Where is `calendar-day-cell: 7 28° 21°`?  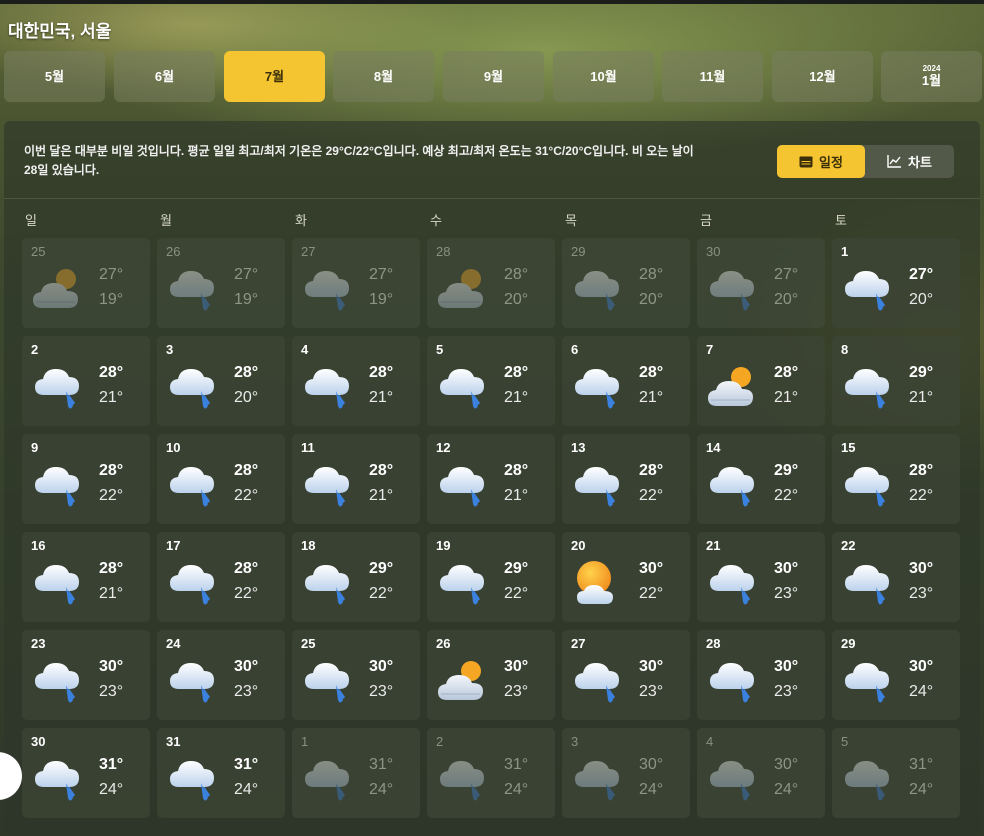
calendar-day-cell: 7 28° 21° is located at coordinates (761, 381).